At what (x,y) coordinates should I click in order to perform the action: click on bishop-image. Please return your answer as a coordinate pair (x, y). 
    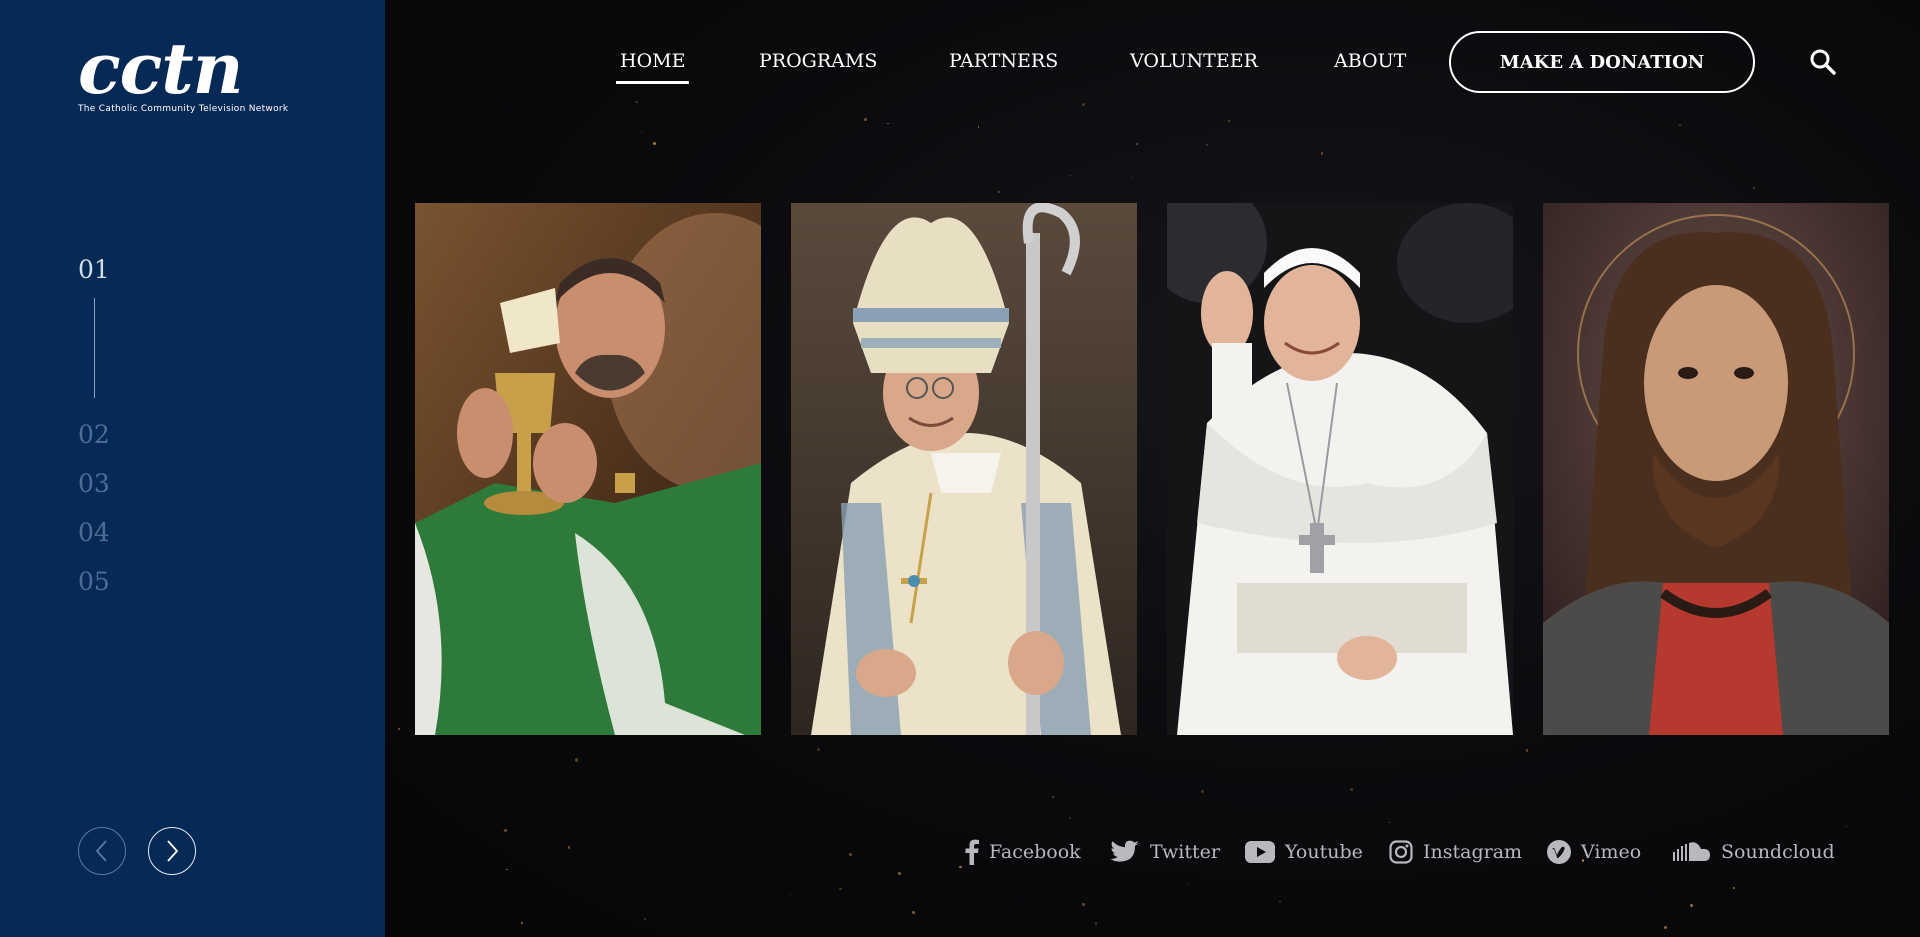
    Looking at the image, I should click on (964, 469).